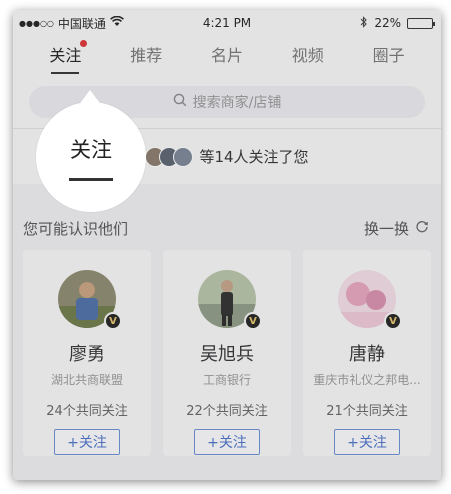  I want to click on search-placeholder: 搜索商家/店铺, so click(237, 103).